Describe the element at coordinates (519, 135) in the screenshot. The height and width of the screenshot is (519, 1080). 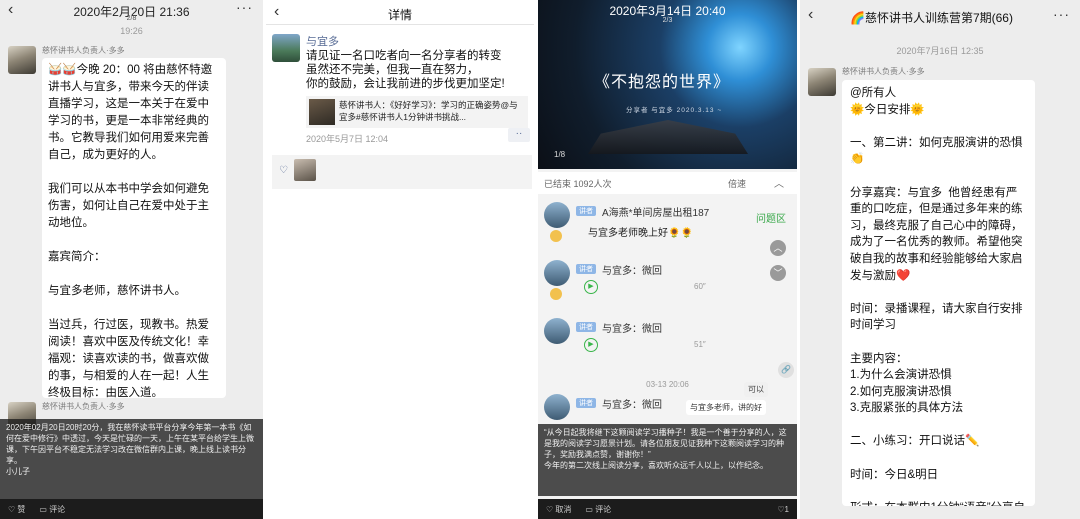
I see `more-actions-button: ··` at that location.